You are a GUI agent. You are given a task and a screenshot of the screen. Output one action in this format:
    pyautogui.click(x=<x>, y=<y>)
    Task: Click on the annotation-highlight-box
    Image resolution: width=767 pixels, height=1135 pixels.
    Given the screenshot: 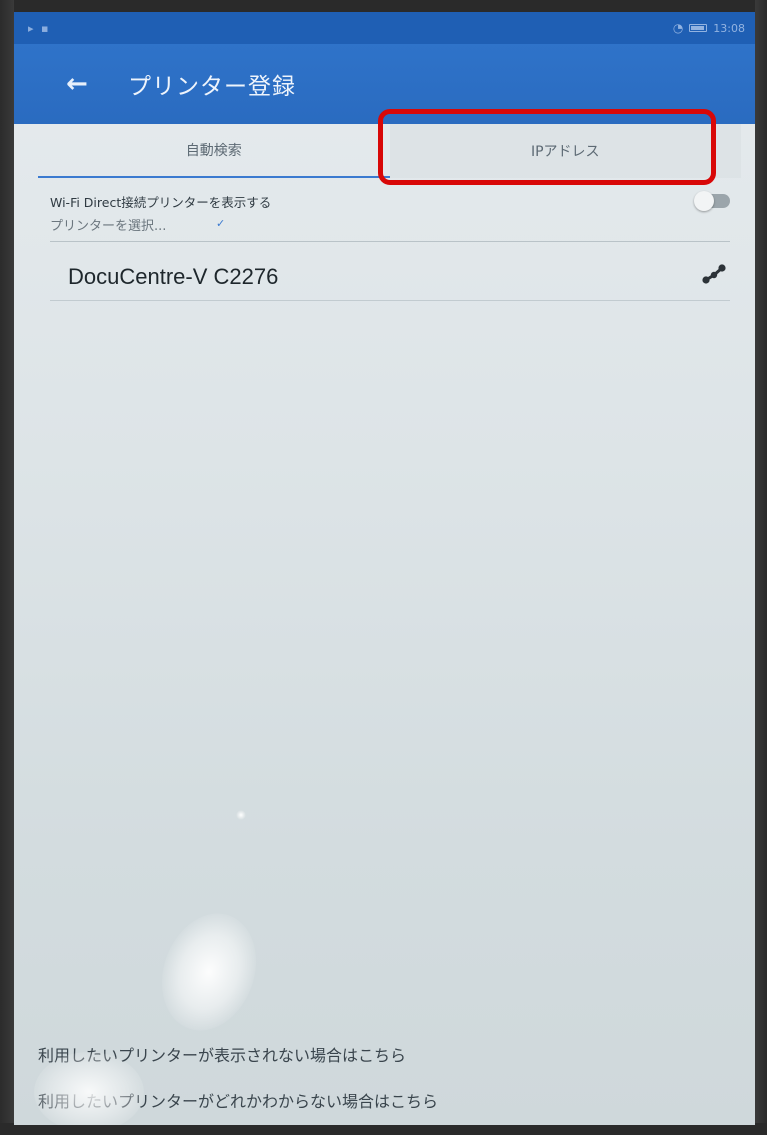 What is the action you would take?
    pyautogui.click(x=547, y=147)
    